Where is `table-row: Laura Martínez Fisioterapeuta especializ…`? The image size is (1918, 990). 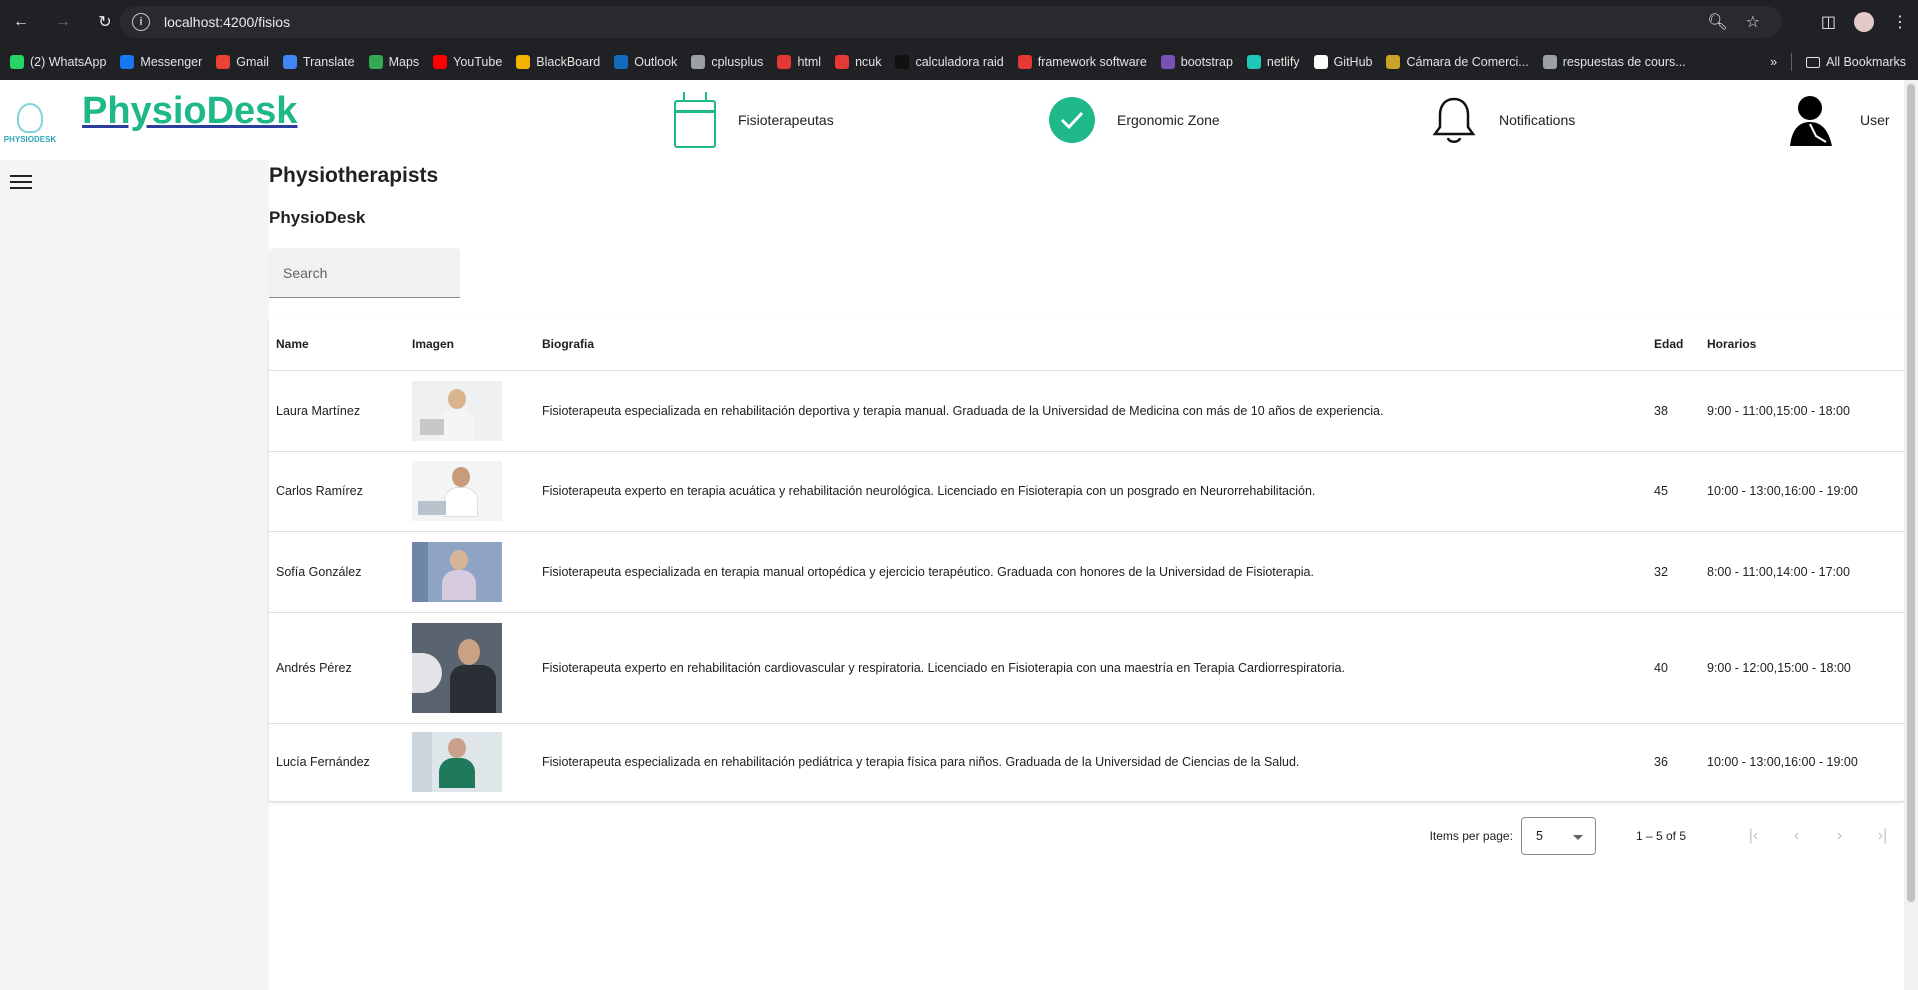 table-row: Laura Martínez Fisioterapeuta especializ… is located at coordinates (1086, 411).